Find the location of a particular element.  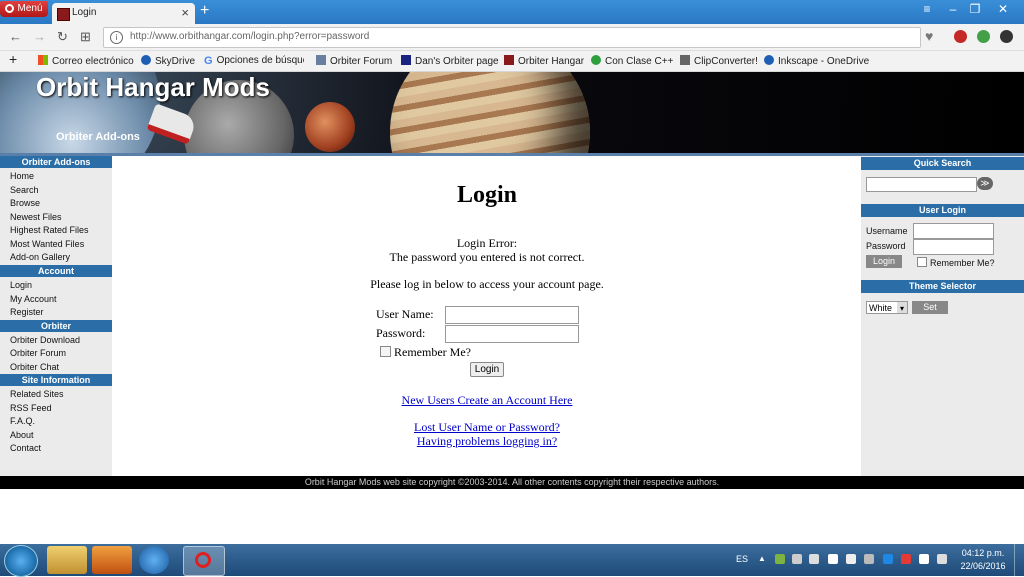

password-field is located at coordinates (512, 334).